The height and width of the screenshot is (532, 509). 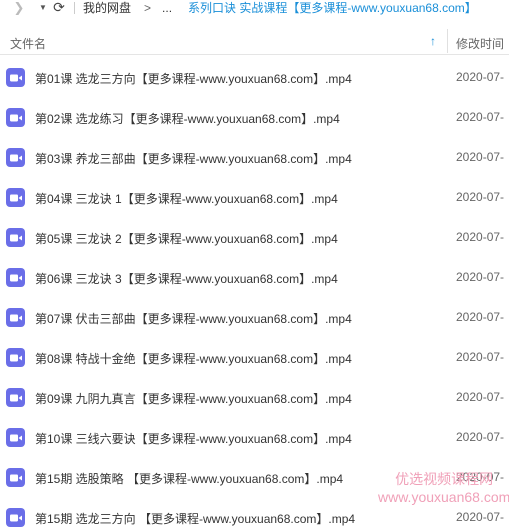 I want to click on caret-down-icon: ▼, so click(x=43, y=7).